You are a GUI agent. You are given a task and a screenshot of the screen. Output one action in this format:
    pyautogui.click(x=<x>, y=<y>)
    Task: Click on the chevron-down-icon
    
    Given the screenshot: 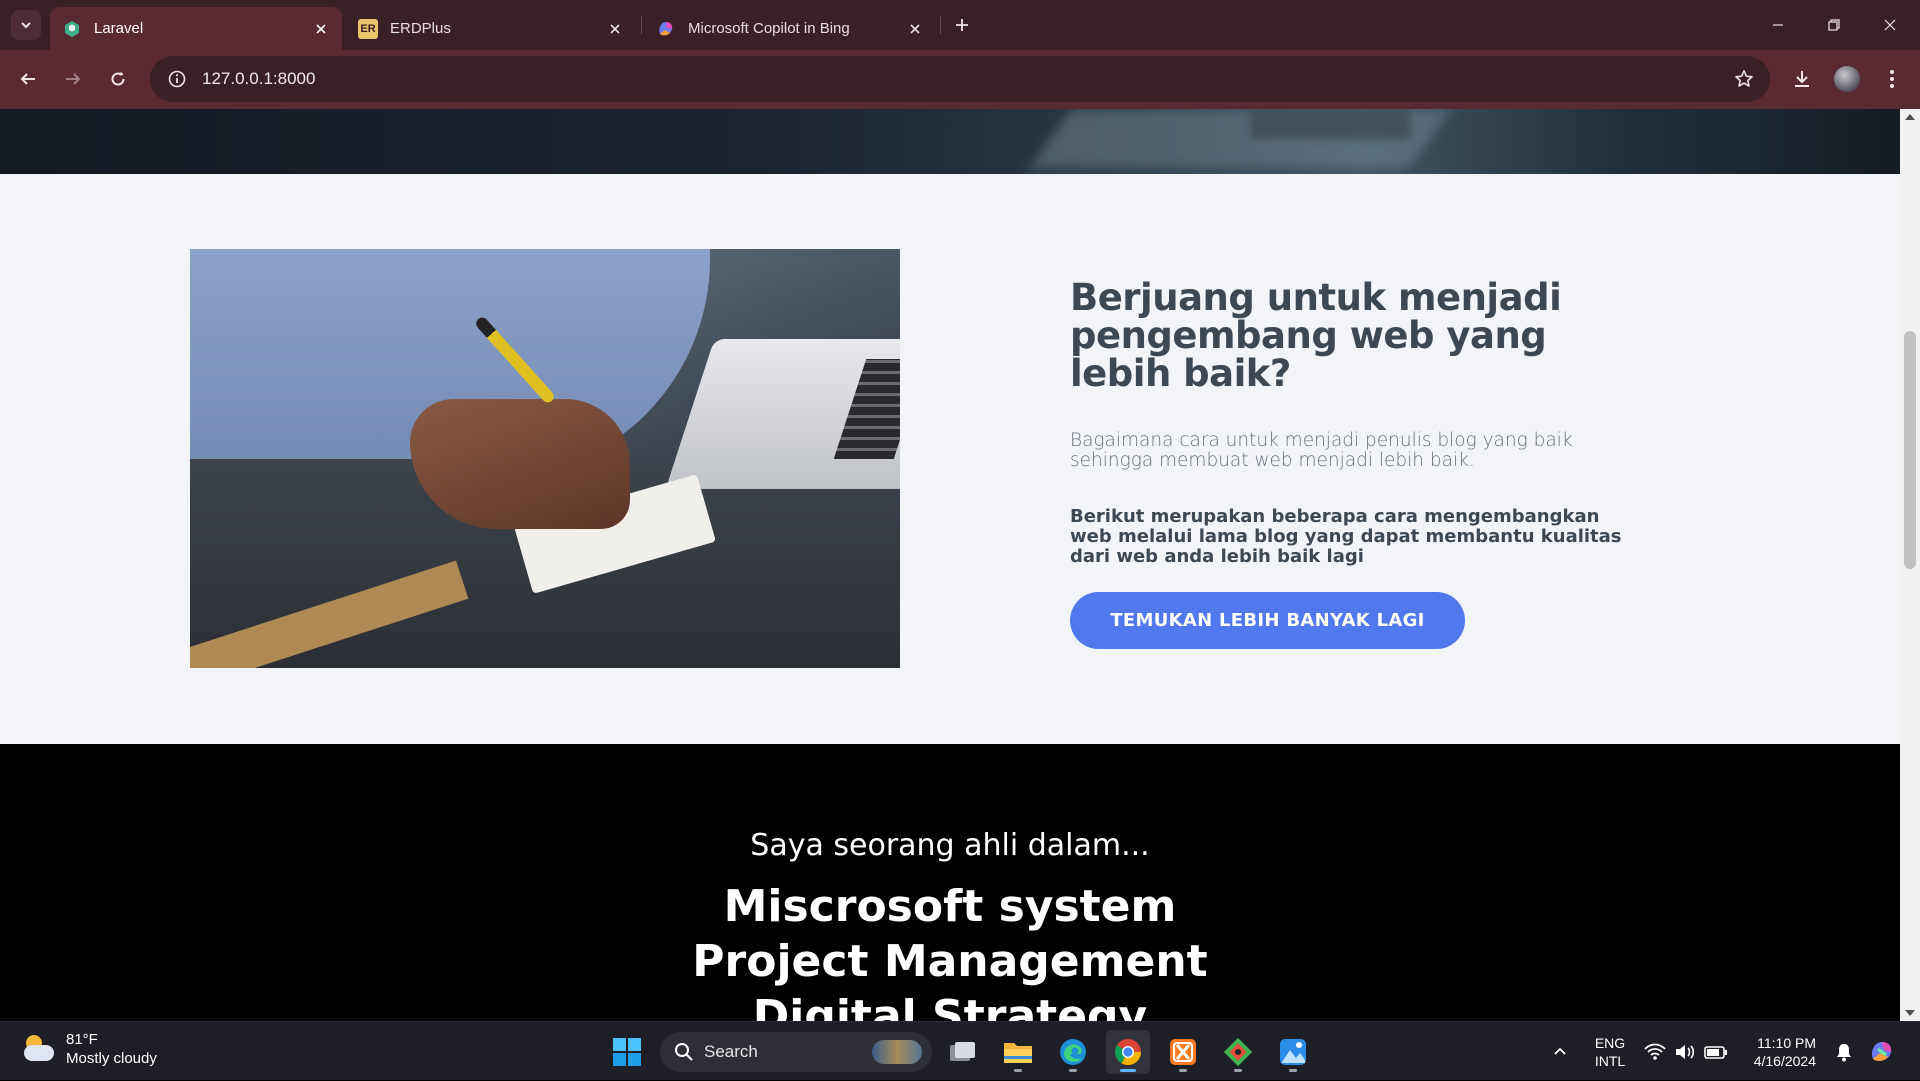 What is the action you would take?
    pyautogui.click(x=26, y=25)
    